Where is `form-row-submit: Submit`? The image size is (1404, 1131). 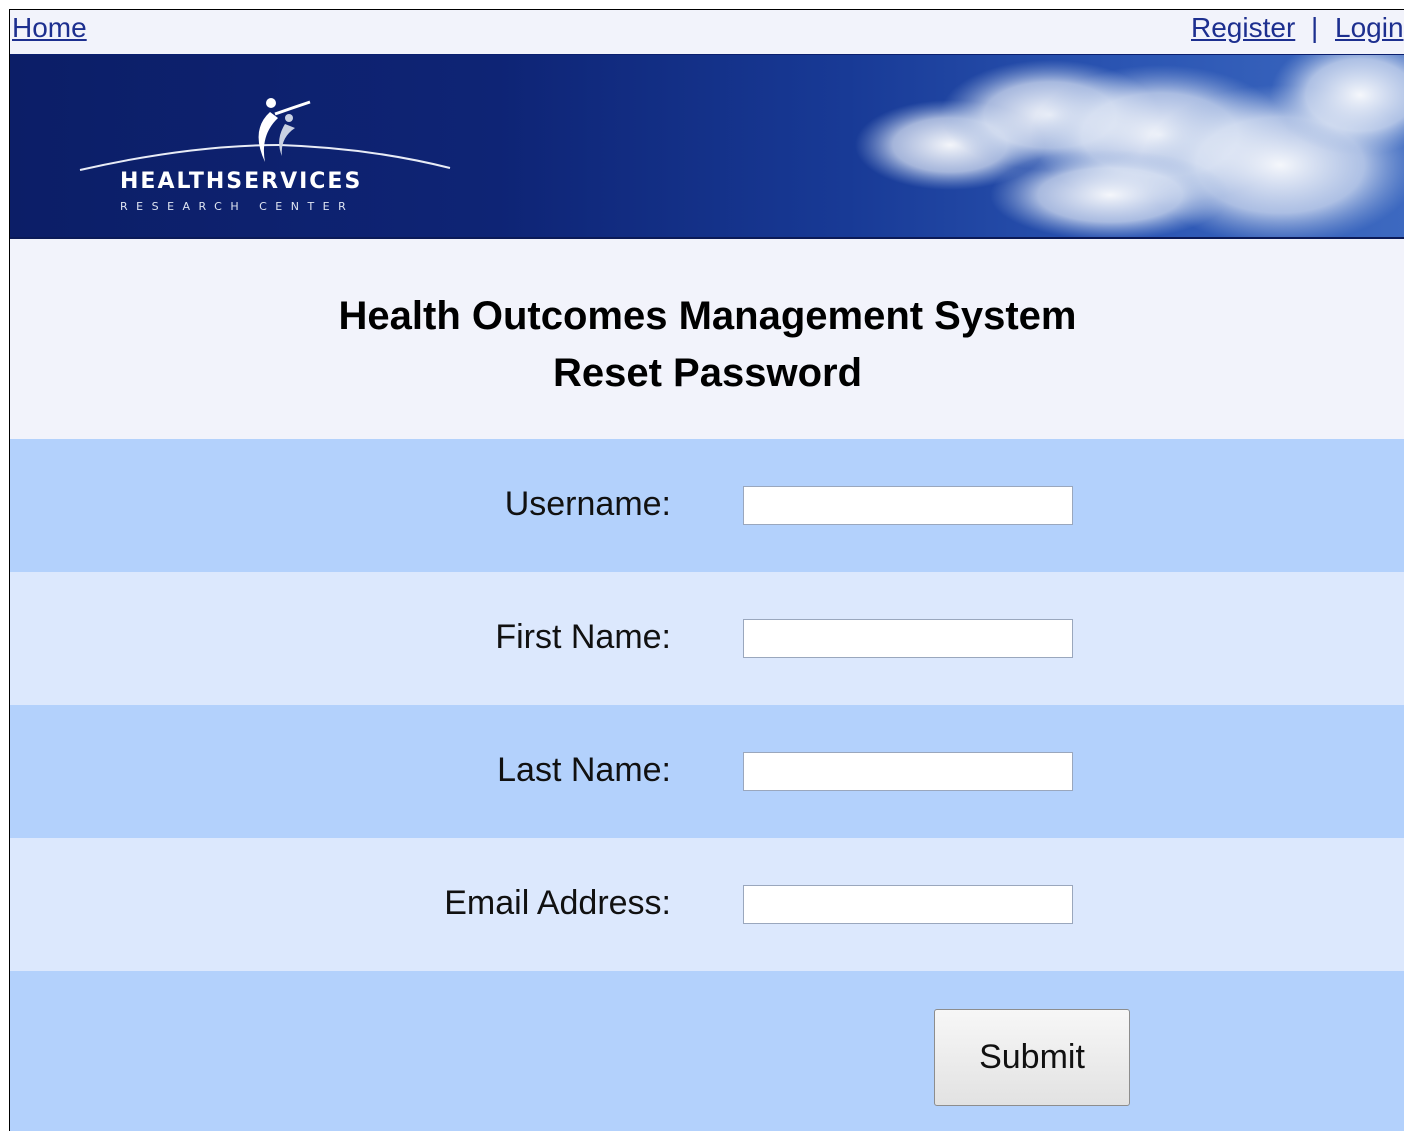 form-row-submit: Submit is located at coordinates (707, 1051).